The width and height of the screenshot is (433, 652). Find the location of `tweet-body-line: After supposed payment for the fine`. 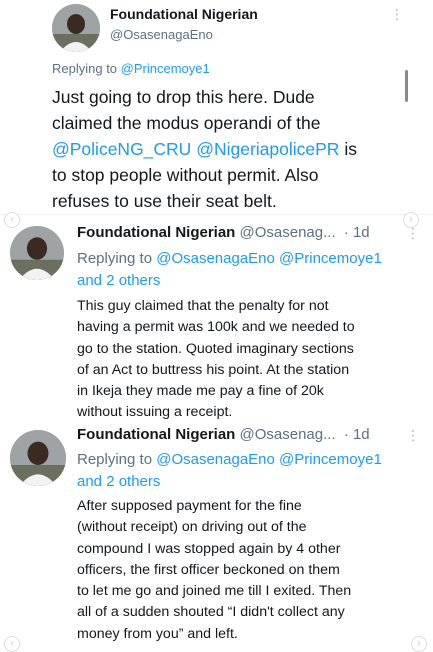

tweet-body-line: After supposed payment for the fine is located at coordinates (189, 506).